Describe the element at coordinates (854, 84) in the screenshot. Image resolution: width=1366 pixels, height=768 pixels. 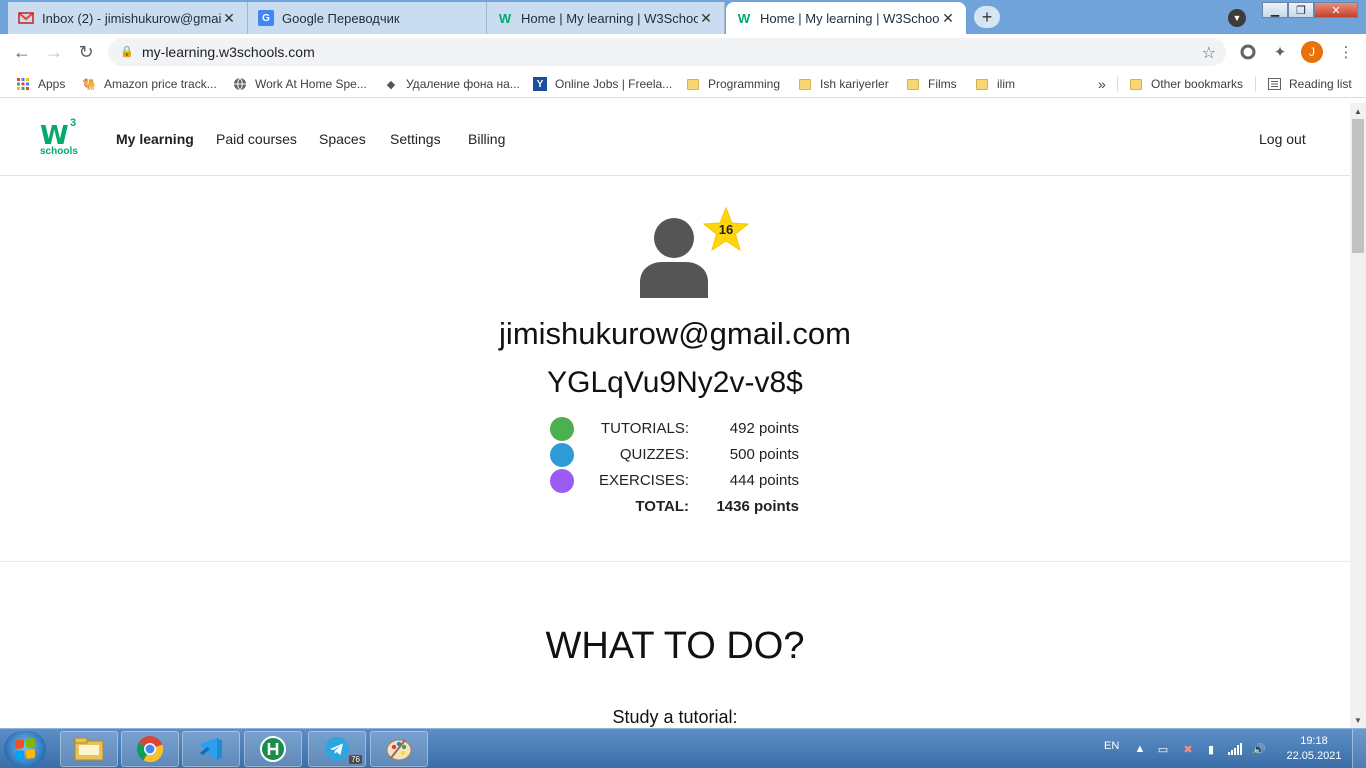
I see `bookmark-label: Ish kariyerler` at that location.